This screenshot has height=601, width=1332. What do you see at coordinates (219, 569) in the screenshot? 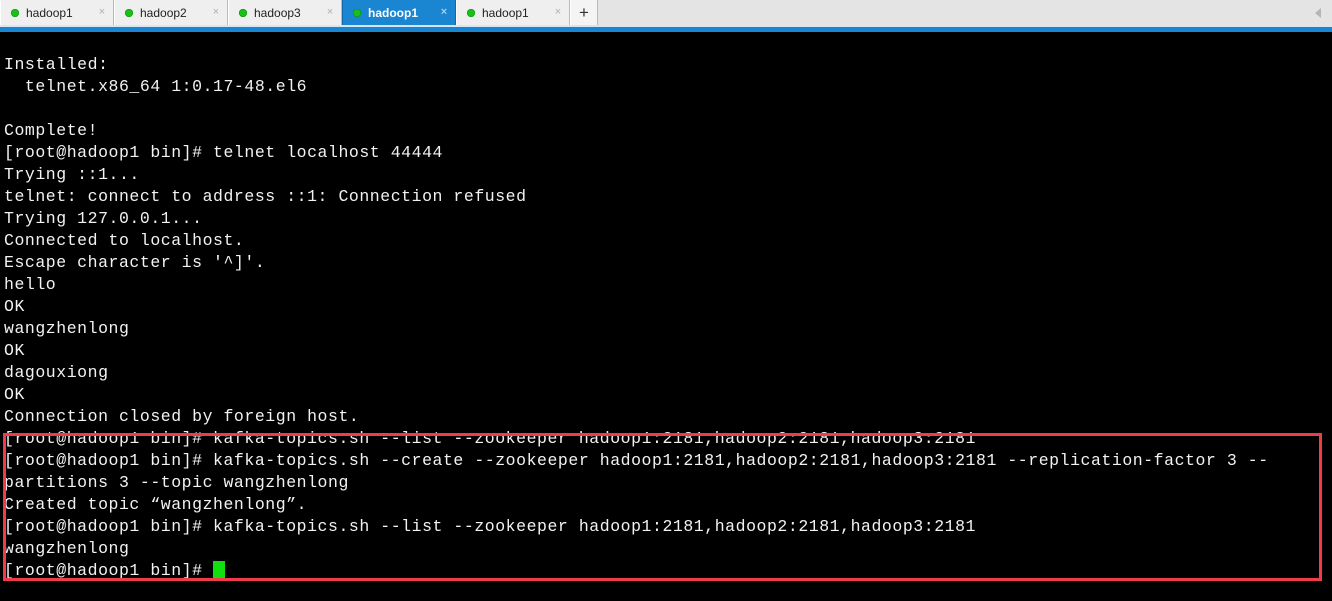
I see `block-cursor-icon` at bounding box center [219, 569].